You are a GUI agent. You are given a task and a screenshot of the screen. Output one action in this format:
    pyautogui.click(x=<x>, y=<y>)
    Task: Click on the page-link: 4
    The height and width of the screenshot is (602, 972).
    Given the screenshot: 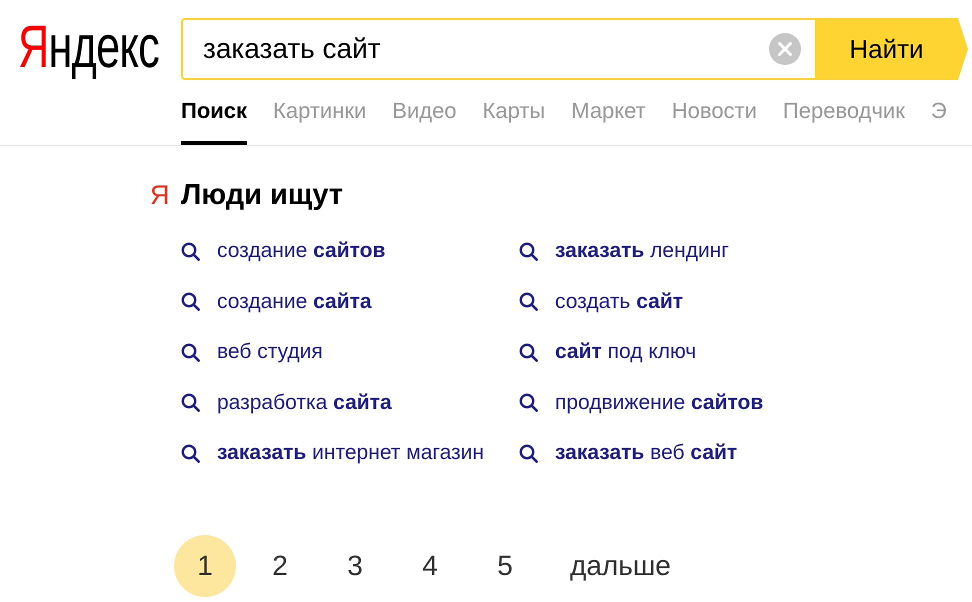 What is the action you would take?
    pyautogui.click(x=430, y=565)
    